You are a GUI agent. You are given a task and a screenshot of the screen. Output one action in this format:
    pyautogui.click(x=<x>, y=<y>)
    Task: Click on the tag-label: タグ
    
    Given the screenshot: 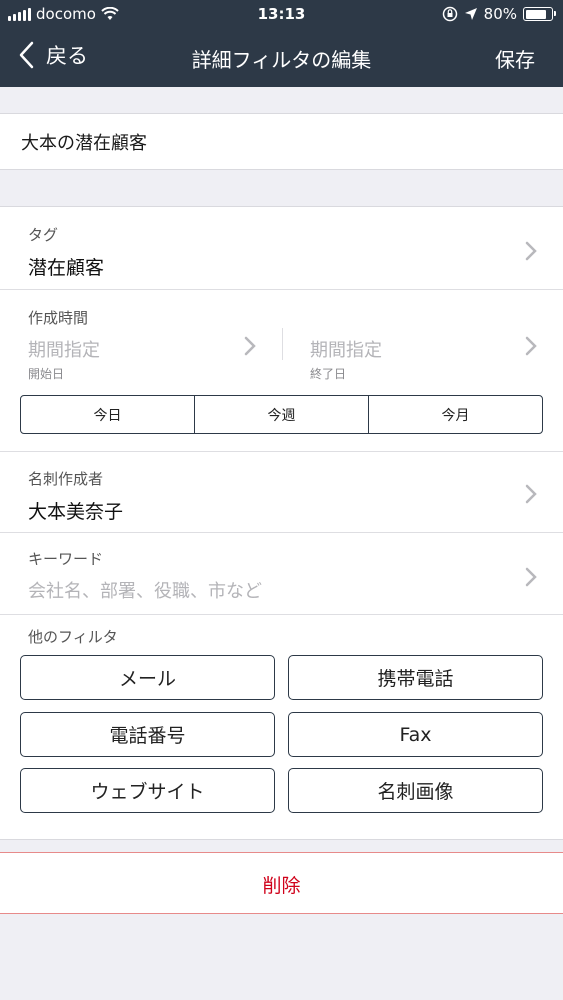 What is the action you would take?
    pyautogui.click(x=43, y=235)
    